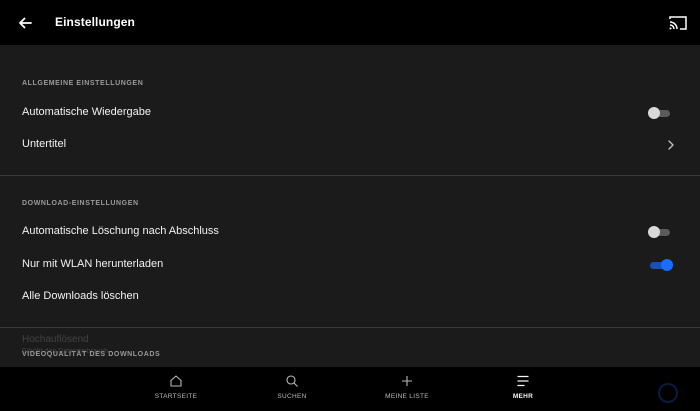  Describe the element at coordinates (407, 389) in the screenshot. I see `nav-item-meine-liste: MEINE LISTE` at that location.